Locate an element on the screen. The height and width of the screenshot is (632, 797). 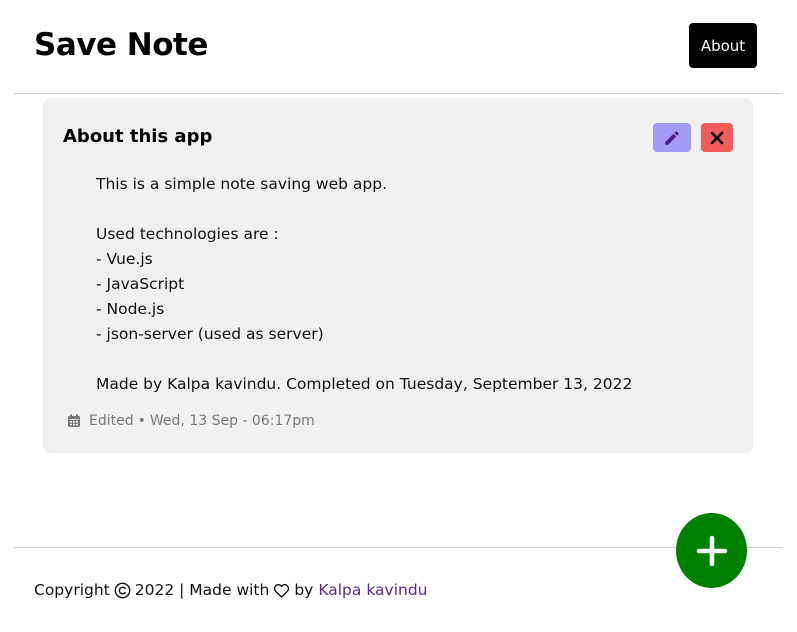
note-edited-meta: Edited • Wed, 13 Sep - 06:17pm is located at coordinates (191, 421).